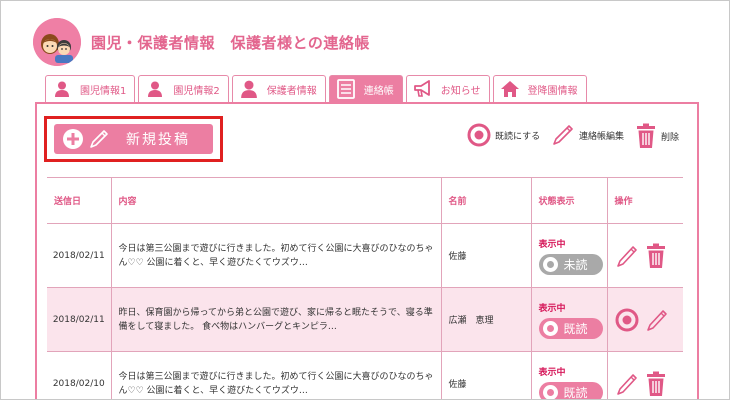 This screenshot has height=400, width=730. What do you see at coordinates (510, 89) in the screenshot?
I see `house-icon` at bounding box center [510, 89].